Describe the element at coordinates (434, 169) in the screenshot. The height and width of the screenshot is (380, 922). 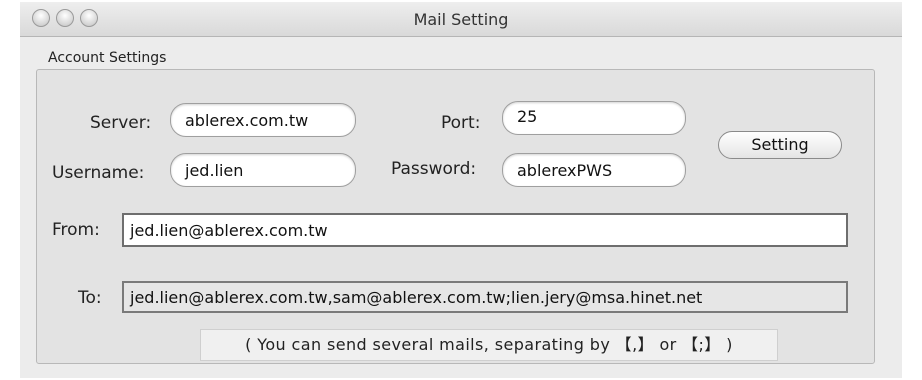
I see `password-label: Password:` at that location.